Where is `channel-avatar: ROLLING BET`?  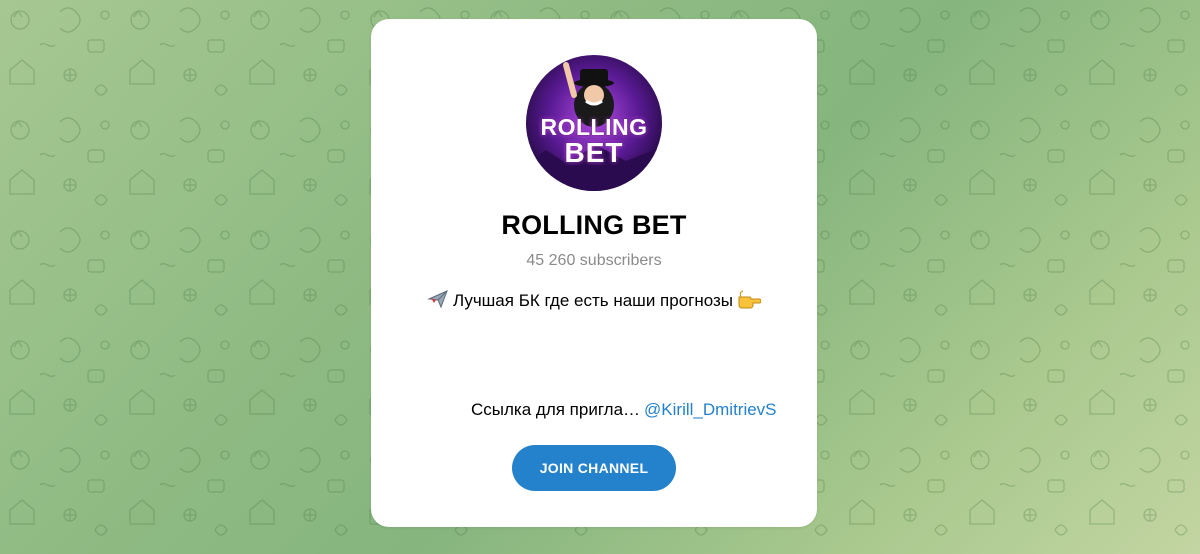
channel-avatar: ROLLING BET is located at coordinates (594, 123).